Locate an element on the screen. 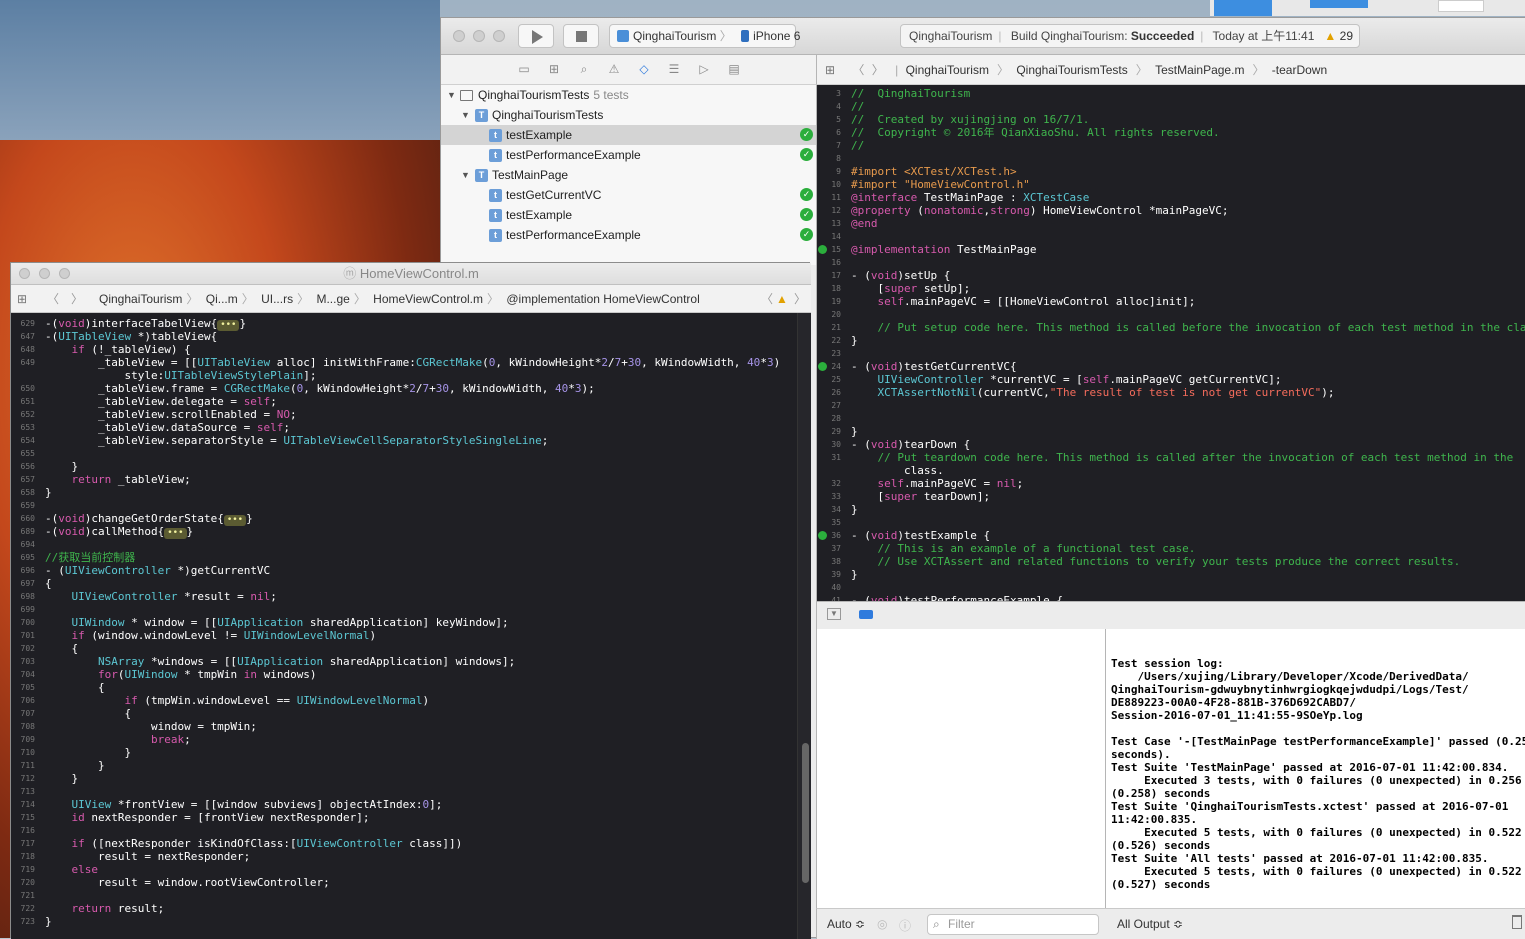 The height and width of the screenshot is (939, 1525). scrollbar-thumb is located at coordinates (805, 813).